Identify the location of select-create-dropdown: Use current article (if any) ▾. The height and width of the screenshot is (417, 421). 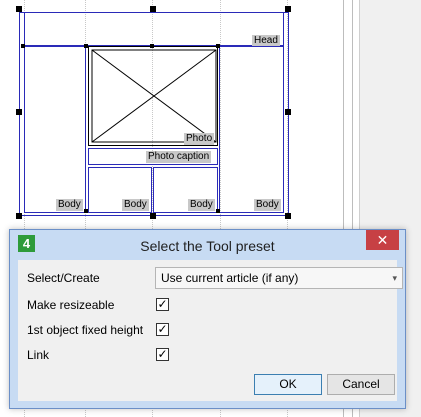
(279, 278).